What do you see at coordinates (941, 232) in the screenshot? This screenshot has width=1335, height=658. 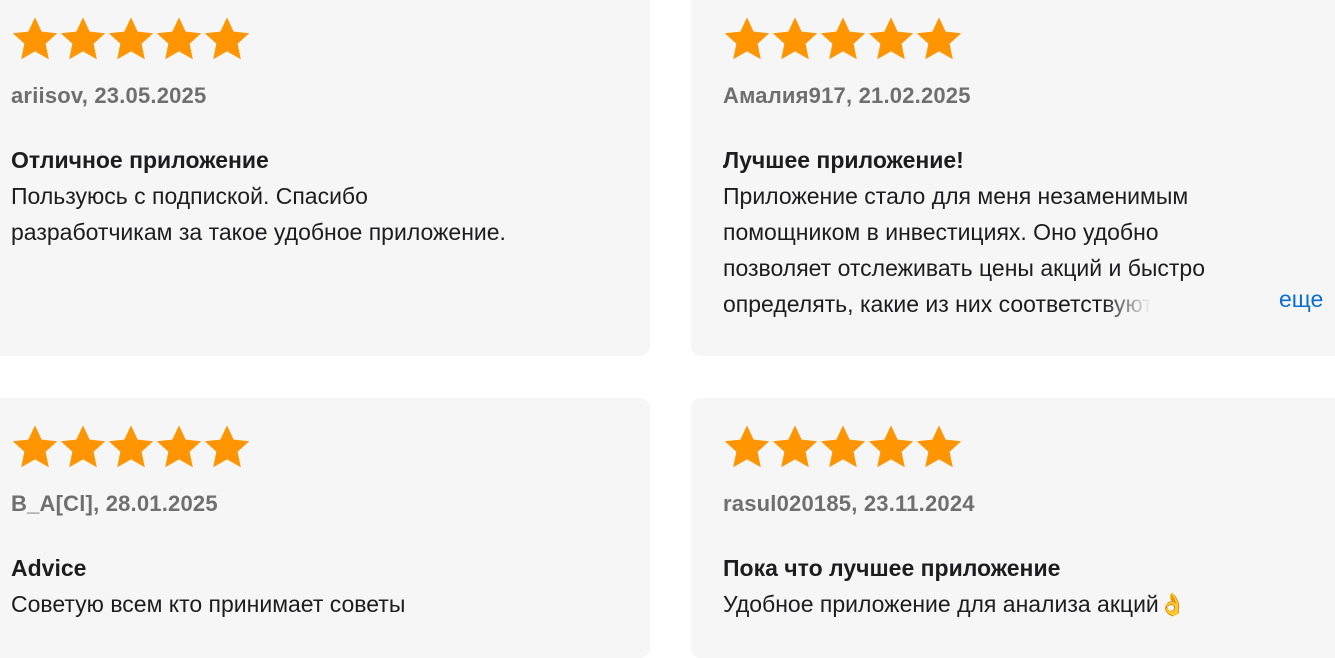 I see `review-body-line: помощником в инвестициях. Оно удобно` at bounding box center [941, 232].